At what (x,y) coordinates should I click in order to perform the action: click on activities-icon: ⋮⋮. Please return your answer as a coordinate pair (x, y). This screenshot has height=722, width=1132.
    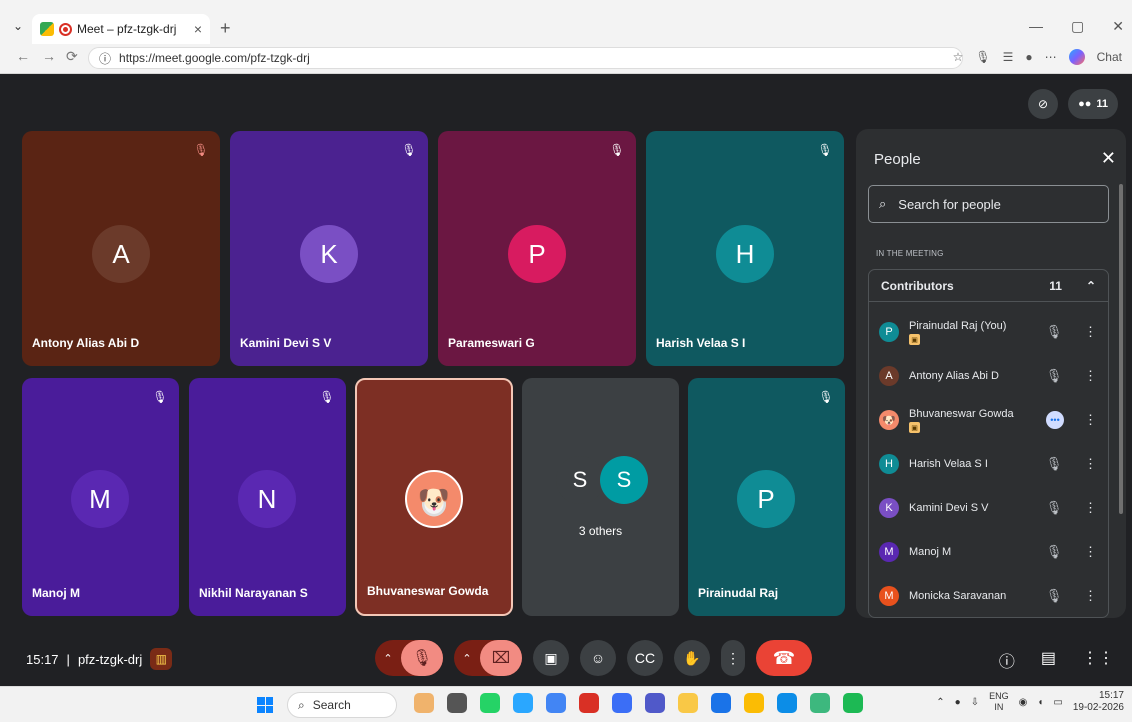
    Looking at the image, I should click on (1098, 660).